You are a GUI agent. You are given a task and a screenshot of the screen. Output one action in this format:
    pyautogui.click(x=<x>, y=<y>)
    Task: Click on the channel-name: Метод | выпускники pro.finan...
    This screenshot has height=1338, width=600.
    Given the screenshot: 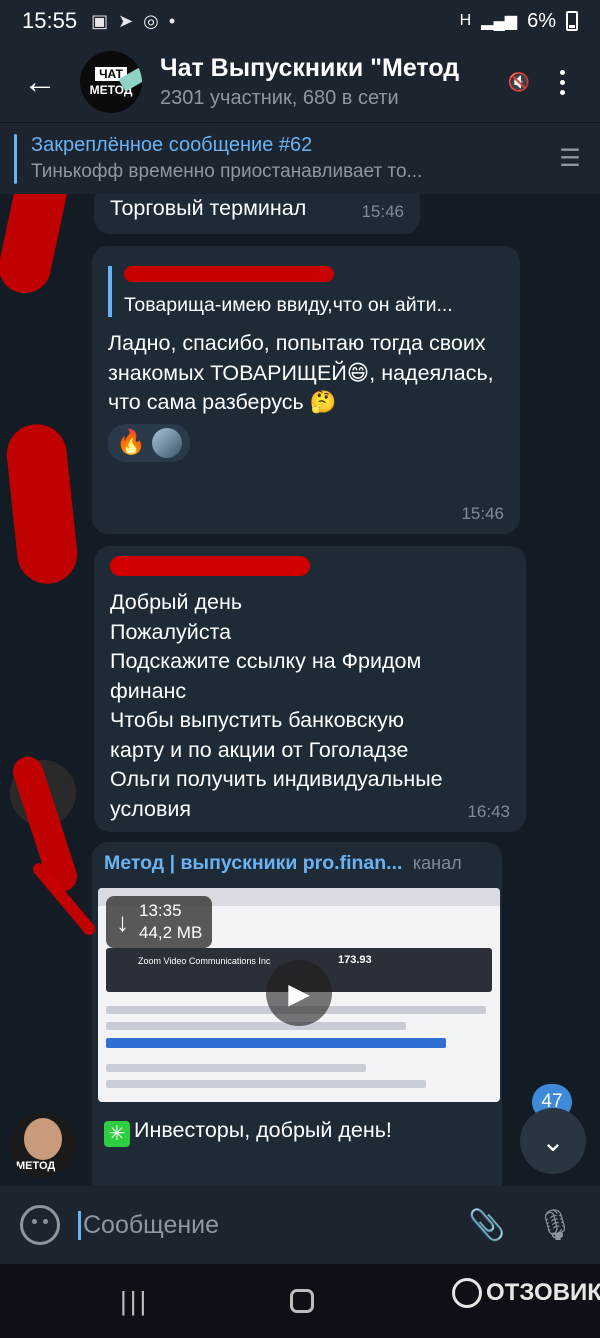 What is the action you would take?
    pyautogui.click(x=253, y=863)
    